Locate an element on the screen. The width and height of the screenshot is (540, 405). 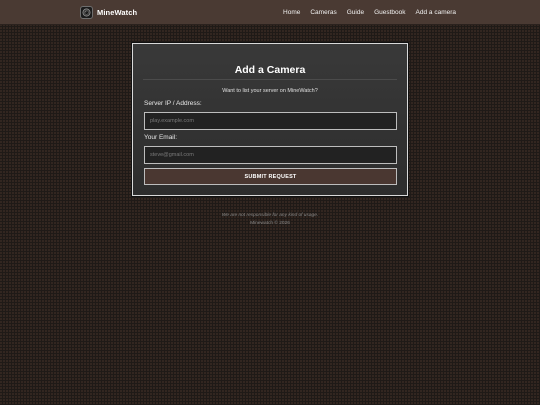
submit-request-button: SUBMIT REQUEST is located at coordinates (270, 176).